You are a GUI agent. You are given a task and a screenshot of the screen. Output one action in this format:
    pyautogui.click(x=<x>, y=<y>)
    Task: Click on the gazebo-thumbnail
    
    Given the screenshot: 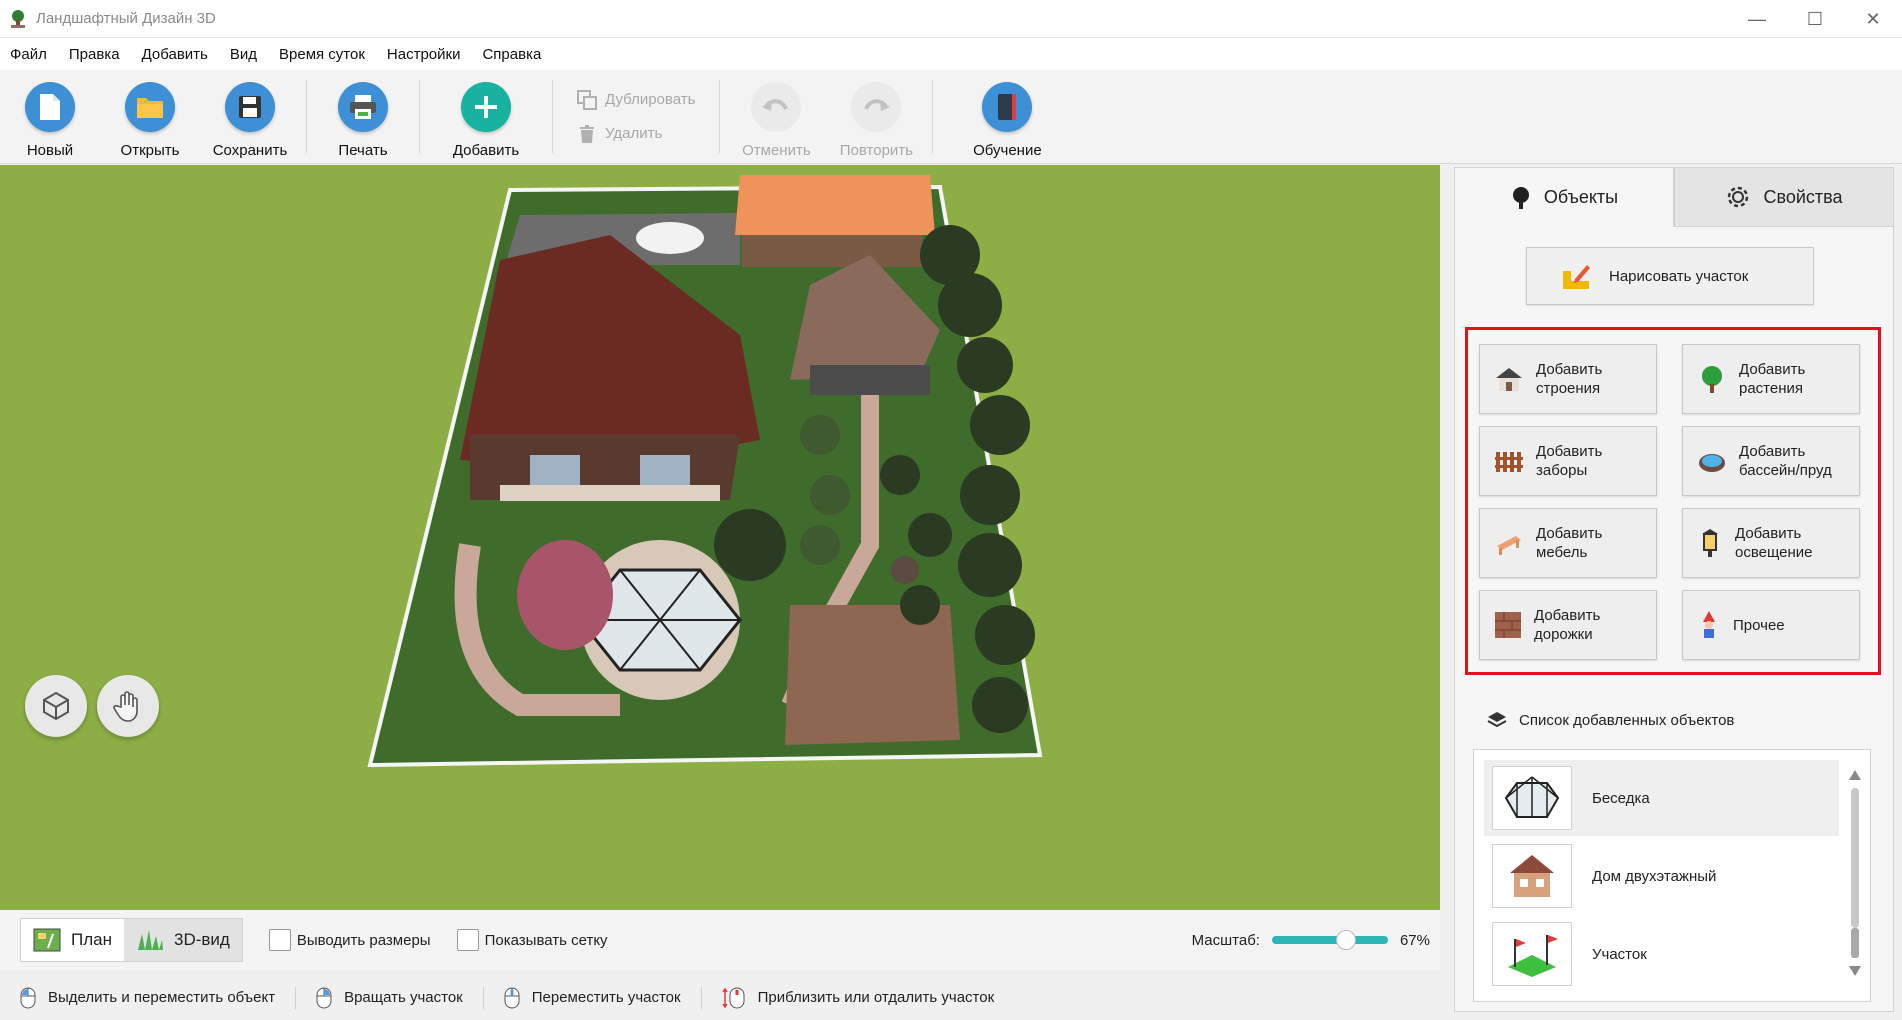 What is the action you would take?
    pyautogui.click(x=1532, y=798)
    